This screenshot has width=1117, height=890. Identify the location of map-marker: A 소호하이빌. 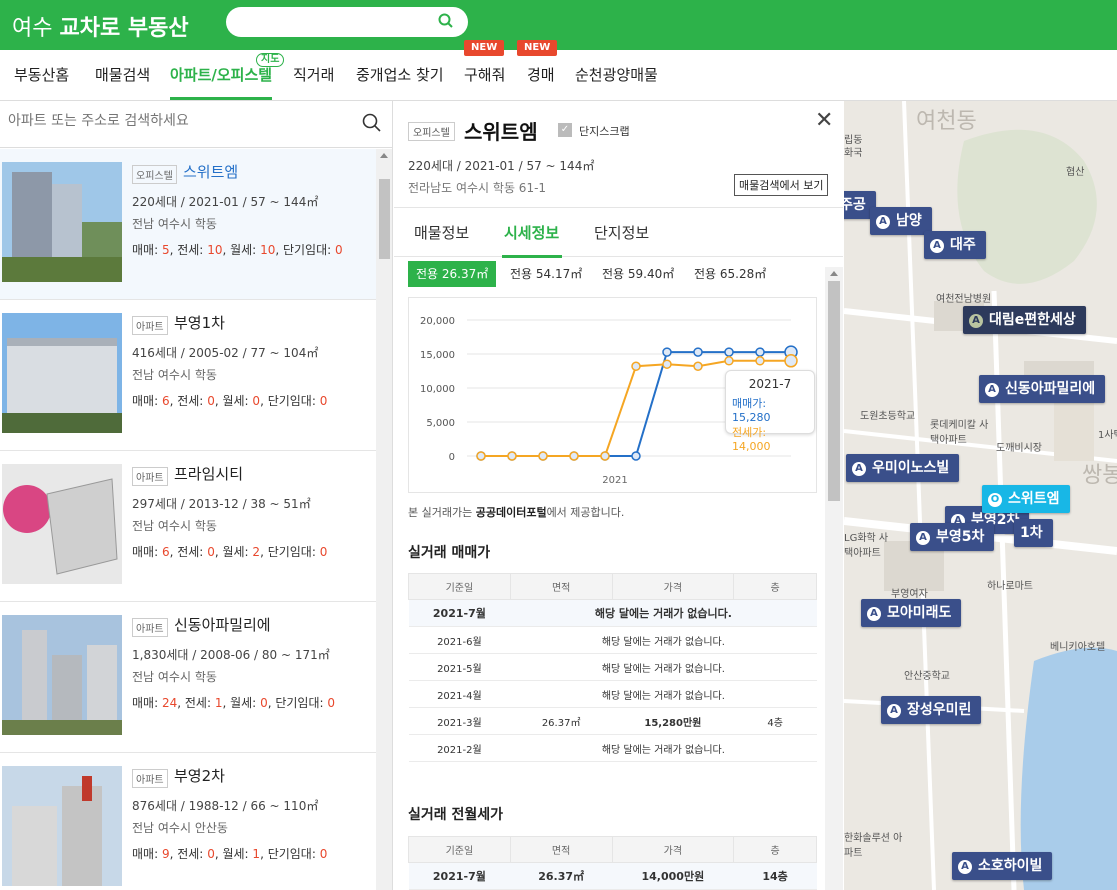
(1002, 866).